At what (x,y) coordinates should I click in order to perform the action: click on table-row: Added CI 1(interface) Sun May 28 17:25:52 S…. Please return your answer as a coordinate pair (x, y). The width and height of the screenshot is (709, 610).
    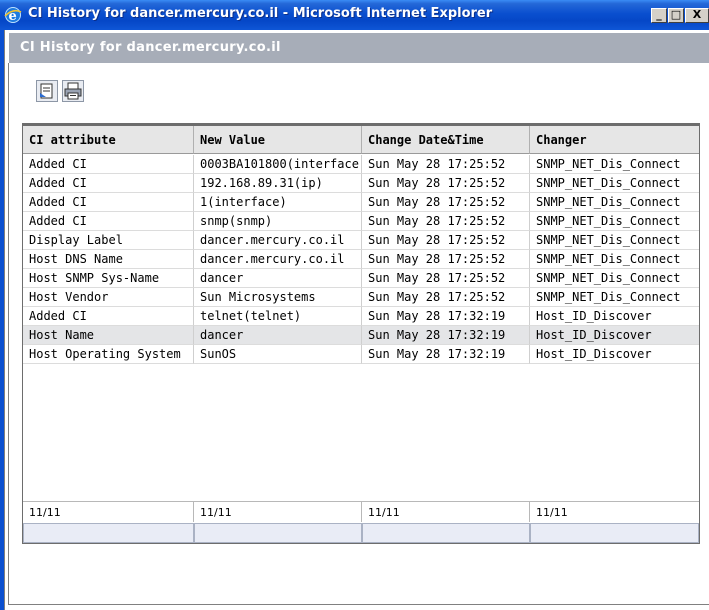
    Looking at the image, I should click on (361, 202).